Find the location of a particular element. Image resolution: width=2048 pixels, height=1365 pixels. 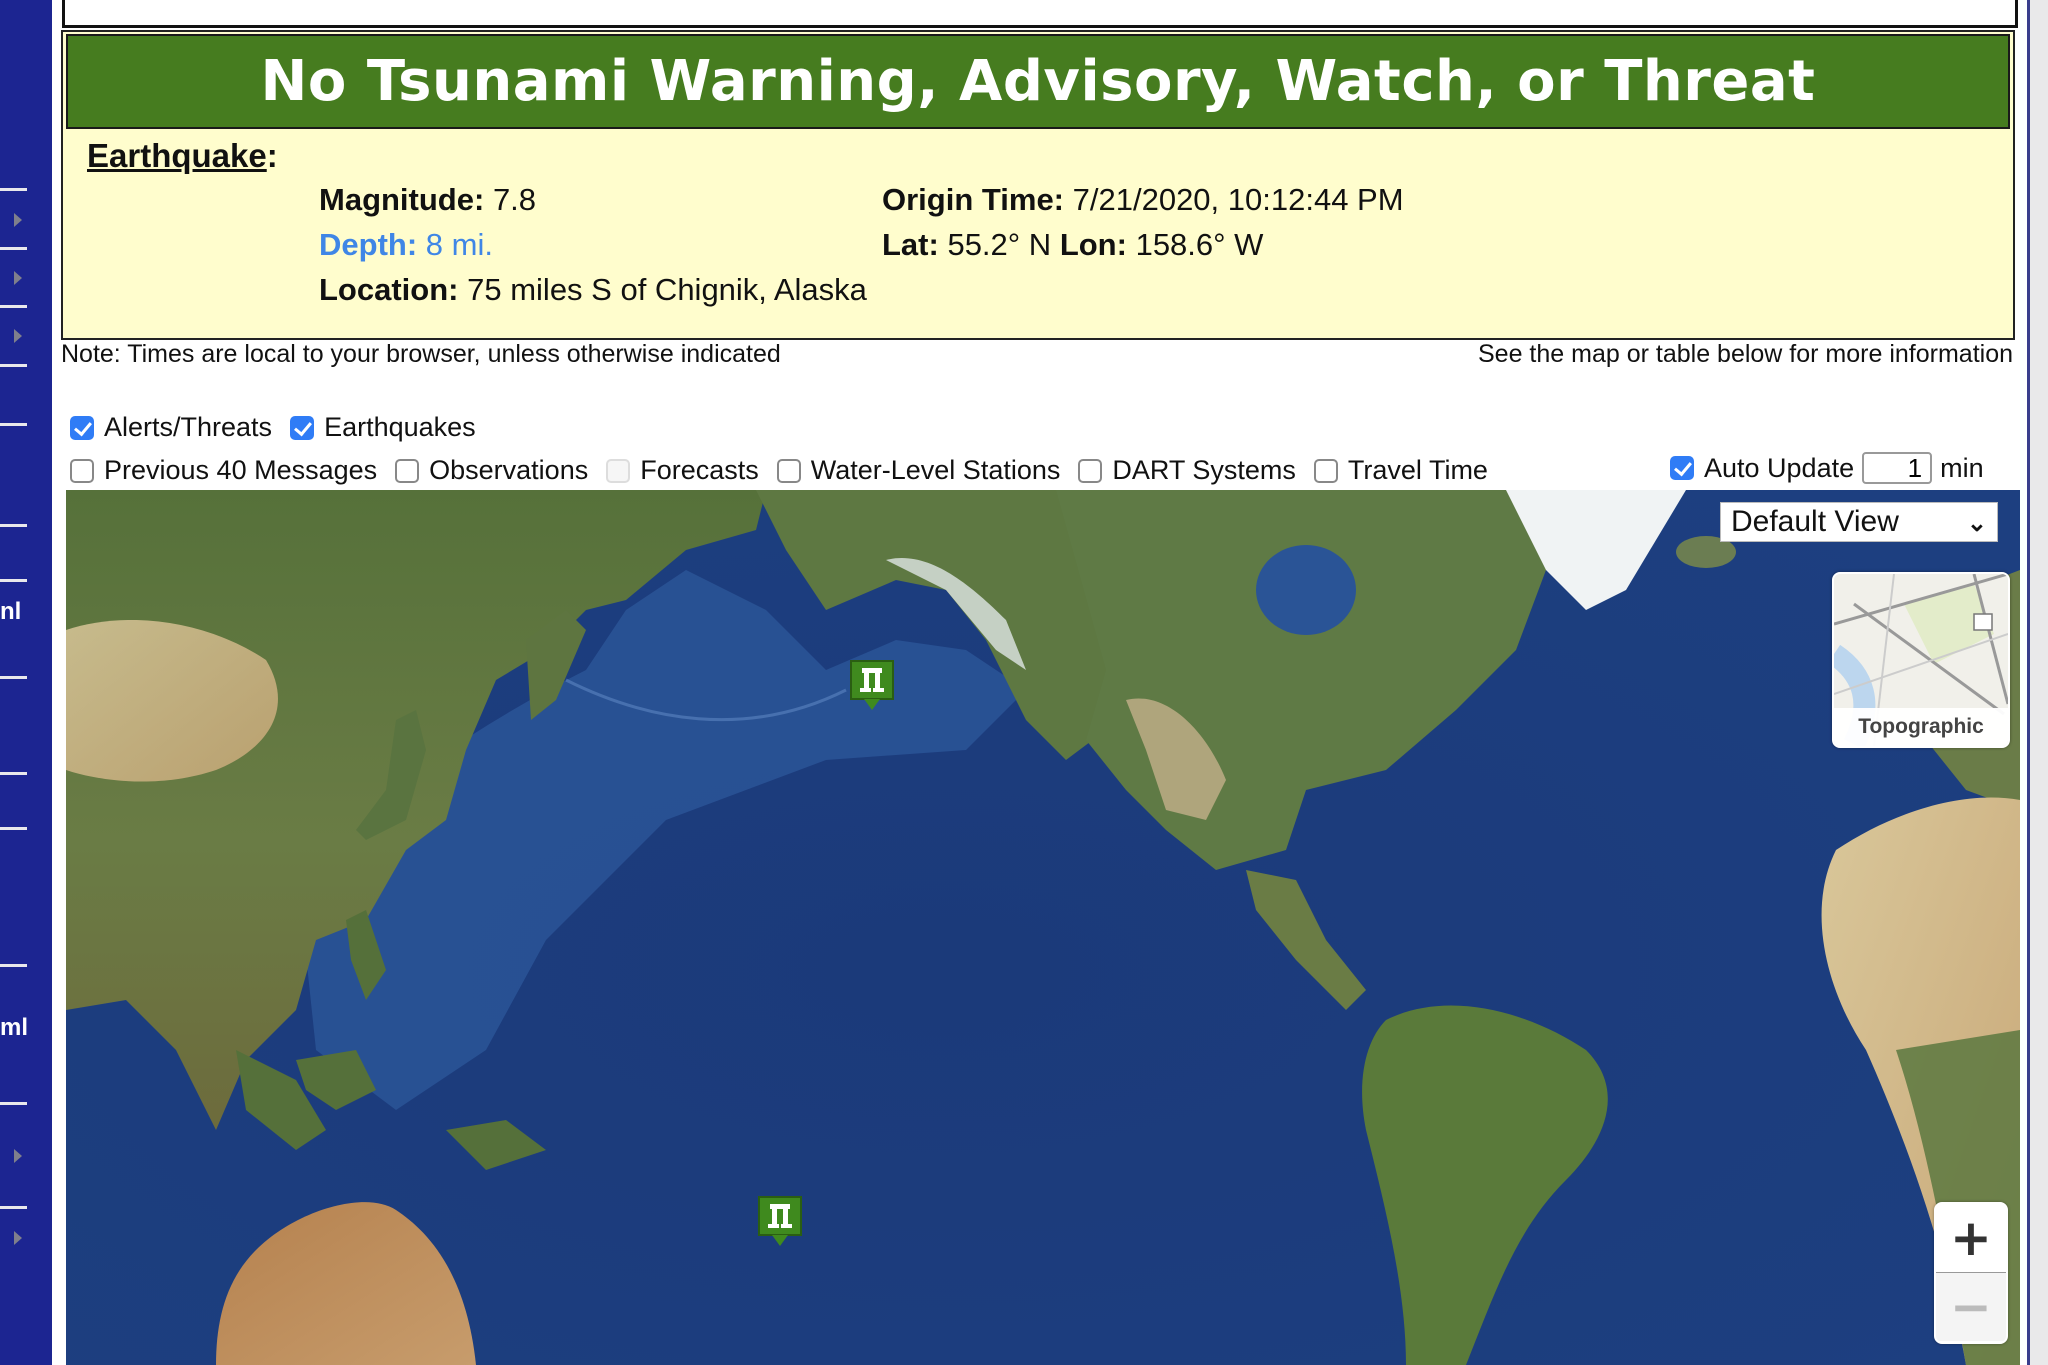

sidebar-item-label: nl is located at coordinates (10, 612).